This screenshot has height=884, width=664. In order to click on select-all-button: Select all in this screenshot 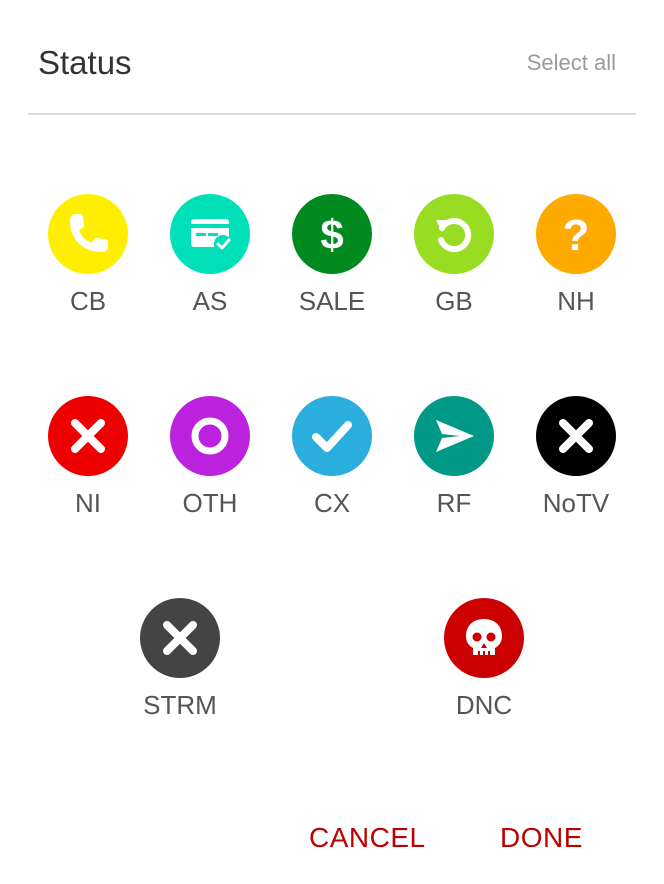, I will do `click(571, 63)`.